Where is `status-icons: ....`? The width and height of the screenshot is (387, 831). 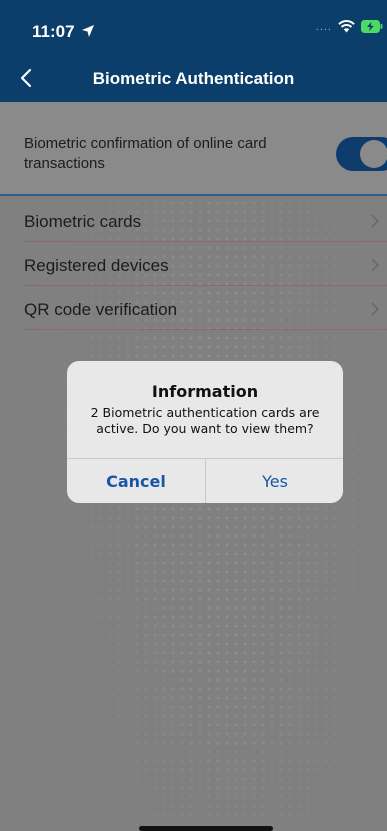
status-icons: .... is located at coordinates (349, 26).